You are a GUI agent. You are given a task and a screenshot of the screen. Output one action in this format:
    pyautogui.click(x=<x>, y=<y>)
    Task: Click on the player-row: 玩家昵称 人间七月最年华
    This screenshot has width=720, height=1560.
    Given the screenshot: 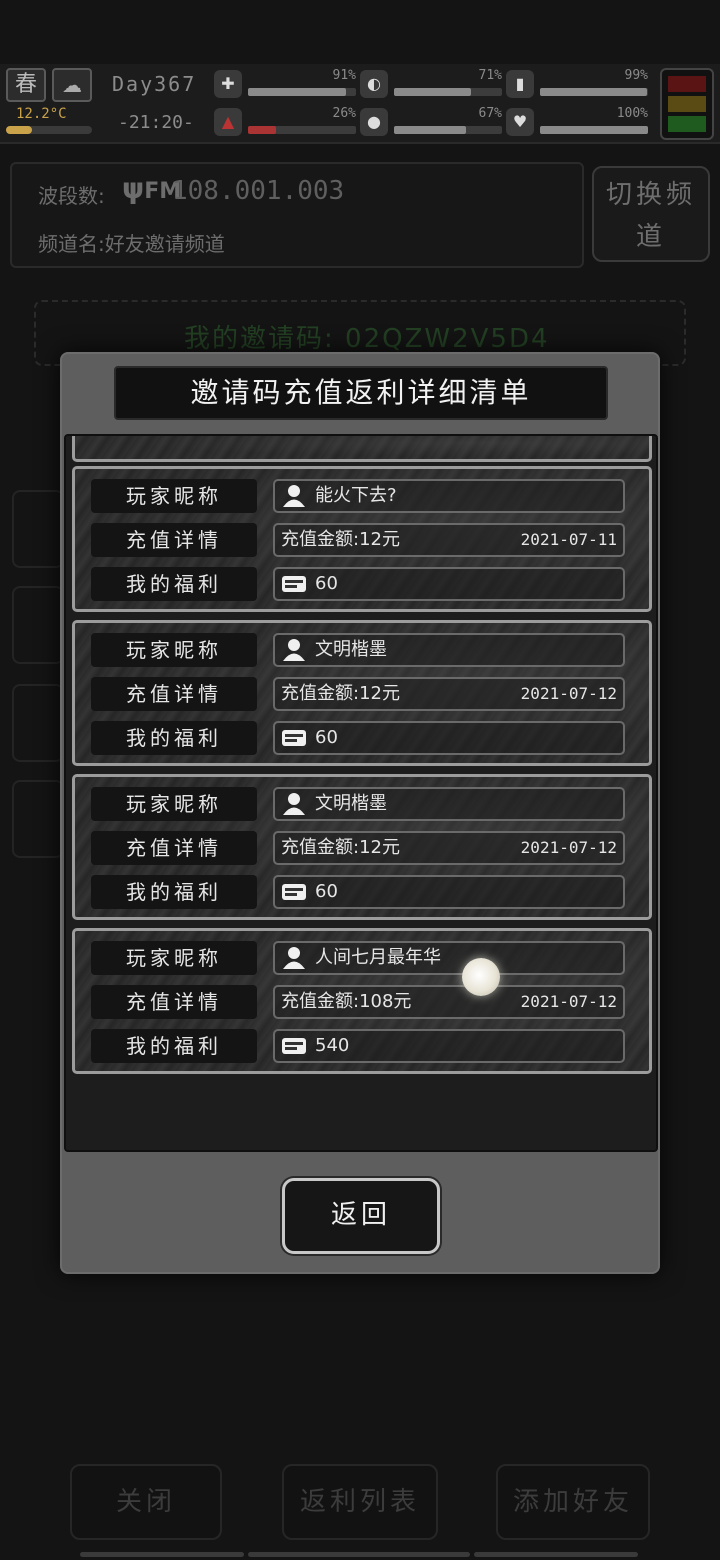 What is the action you would take?
    pyautogui.click(x=361, y=958)
    